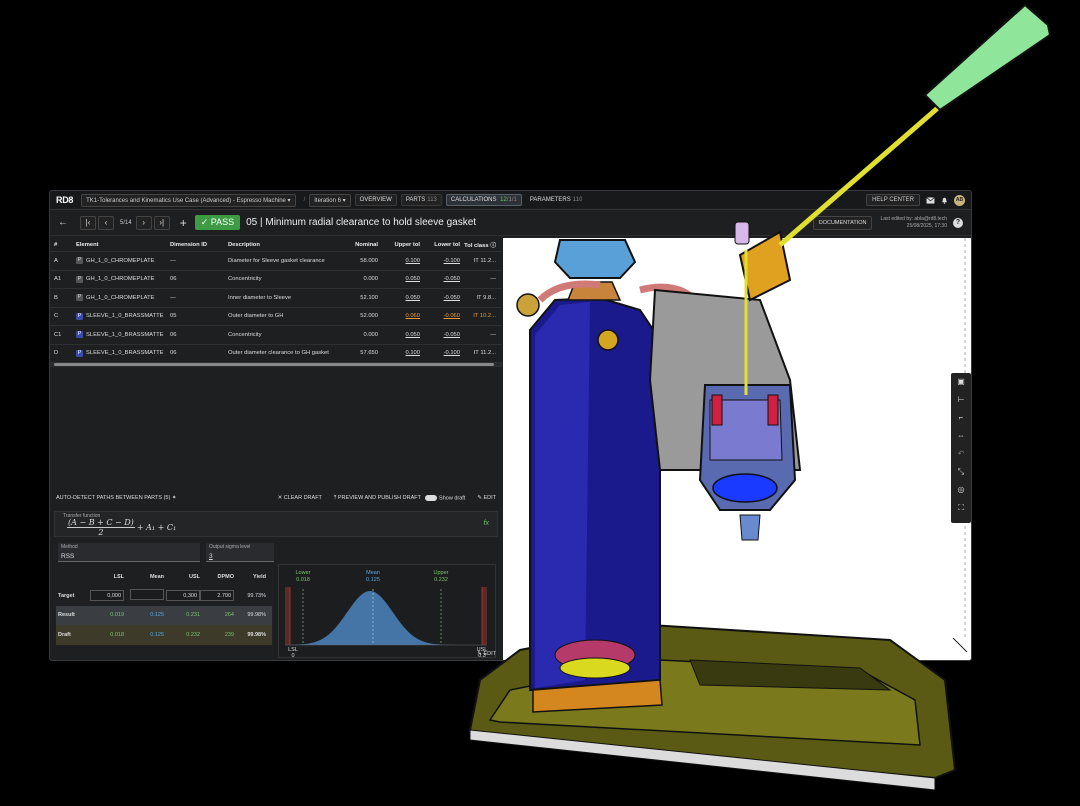 This screenshot has height=806, width=1080. I want to click on measure-icon: ⊢, so click(961, 400).